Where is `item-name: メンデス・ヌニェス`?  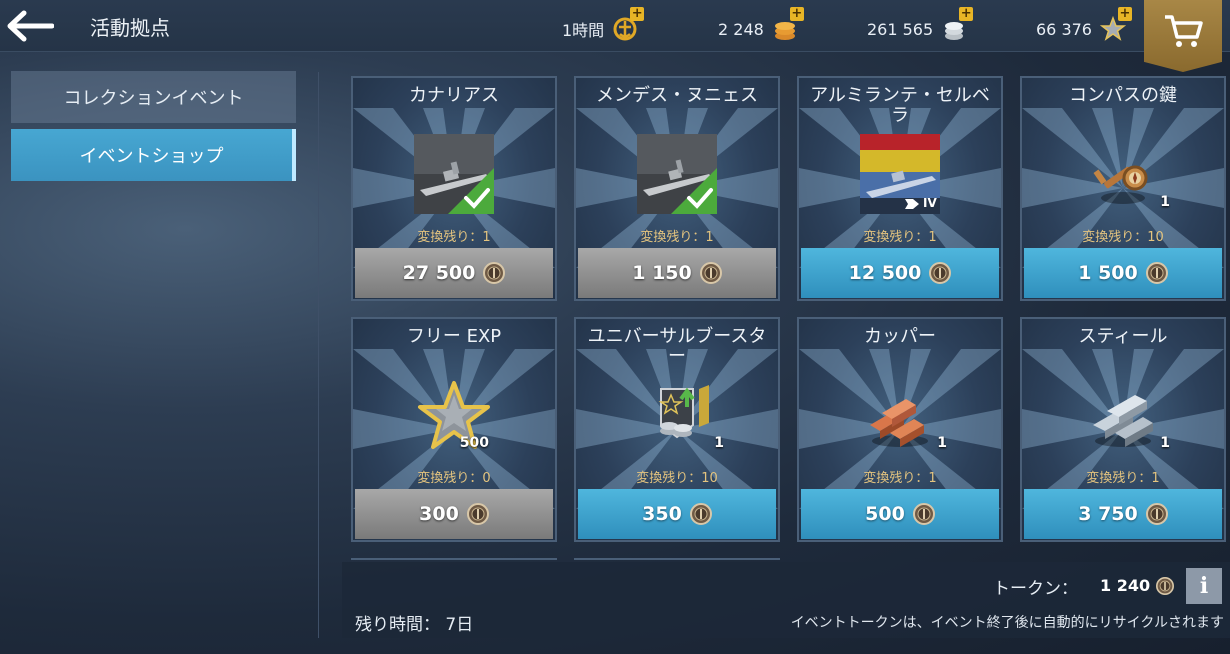 item-name: メンデス・ヌニェス is located at coordinates (677, 95).